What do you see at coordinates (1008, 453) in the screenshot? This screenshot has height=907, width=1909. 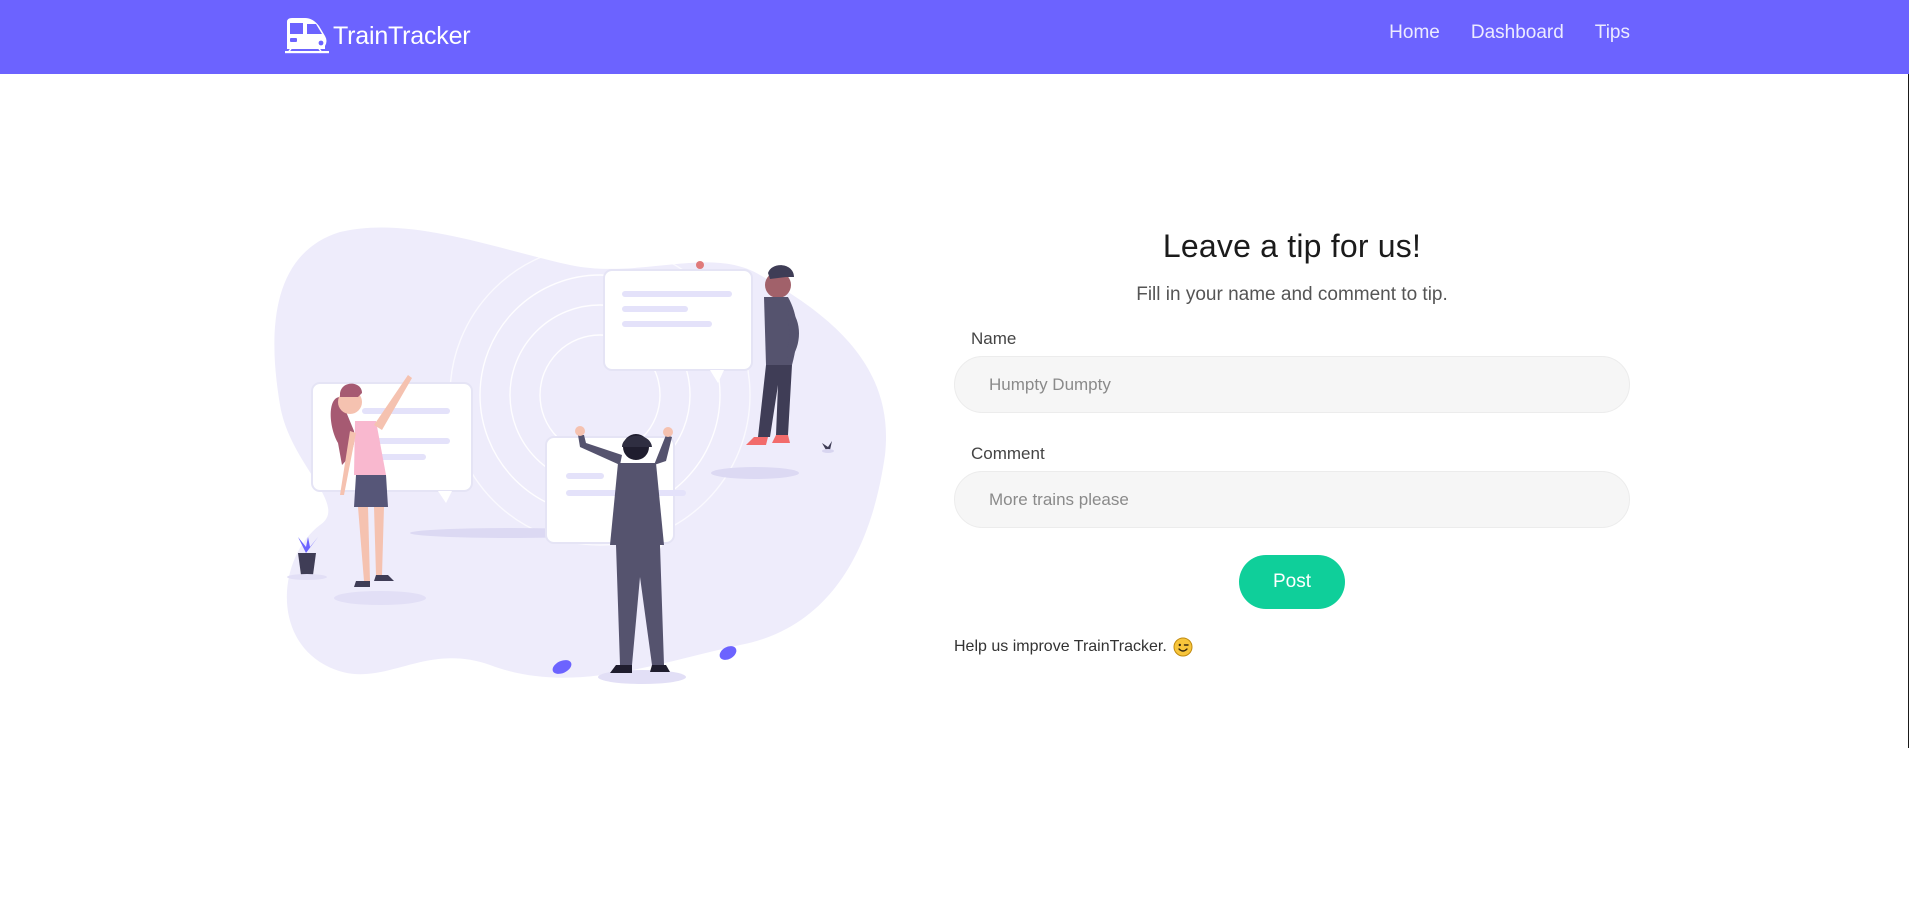 I see `comment-label: Comment` at bounding box center [1008, 453].